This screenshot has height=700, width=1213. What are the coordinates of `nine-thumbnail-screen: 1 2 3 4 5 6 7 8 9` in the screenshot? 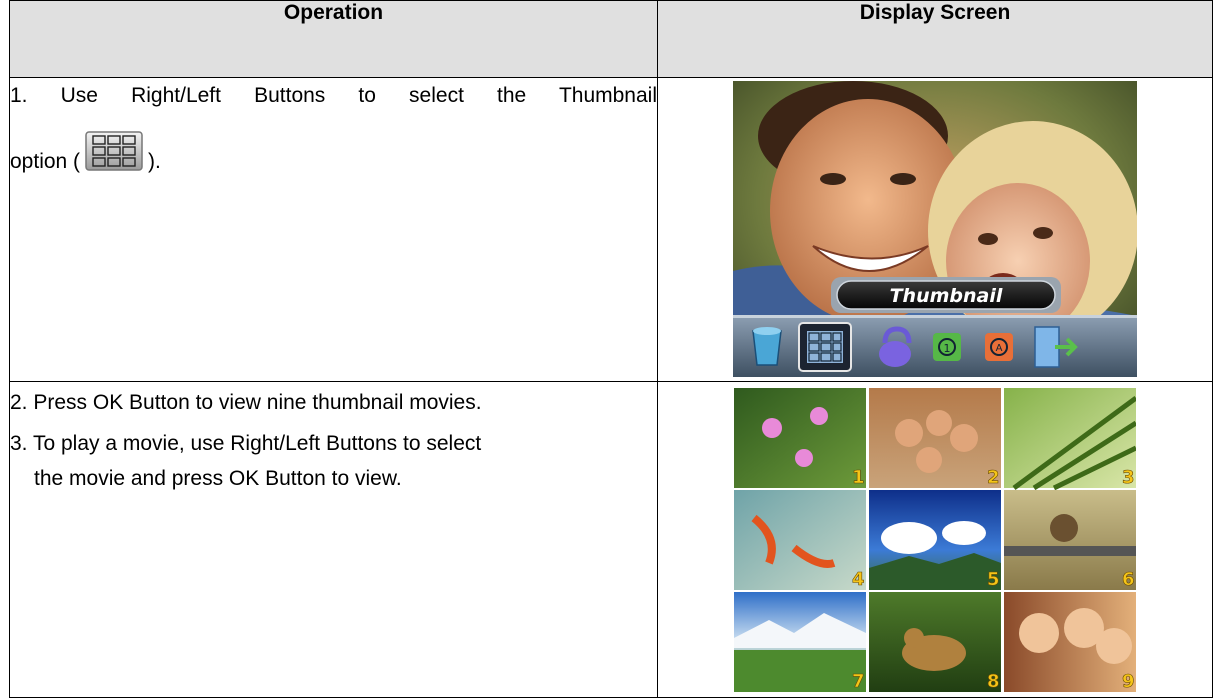 It's located at (935, 540).